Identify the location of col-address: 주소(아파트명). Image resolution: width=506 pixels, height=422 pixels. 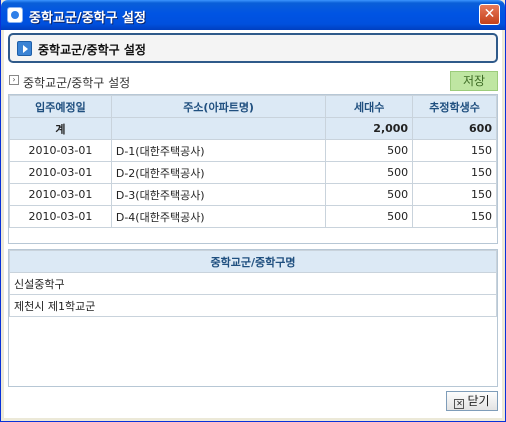
(218, 106).